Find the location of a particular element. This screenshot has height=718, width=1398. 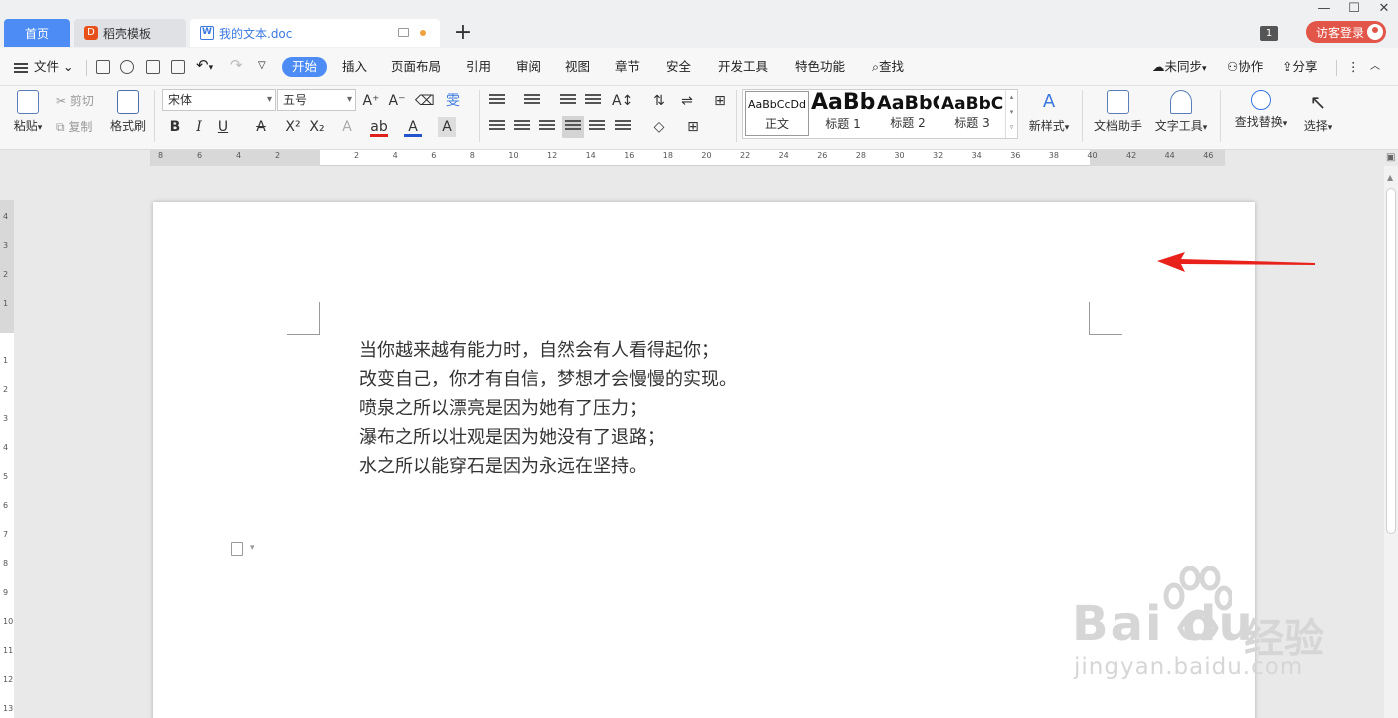

select-button: ↖ 选择▾ is located at coordinates (1318, 112).